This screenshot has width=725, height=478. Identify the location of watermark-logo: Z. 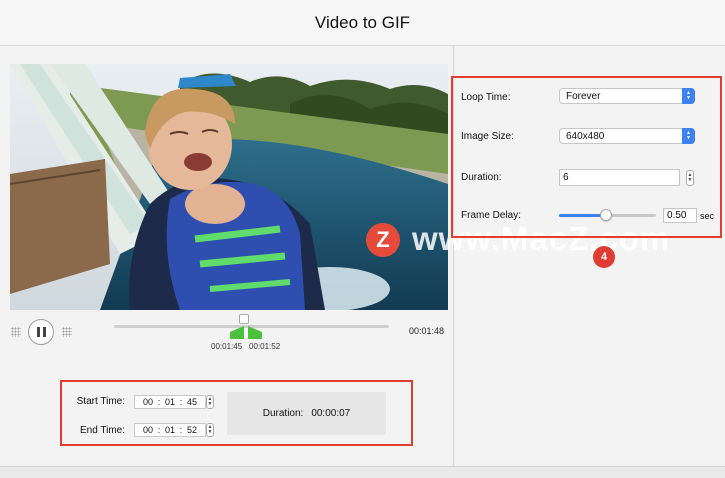
(383, 240).